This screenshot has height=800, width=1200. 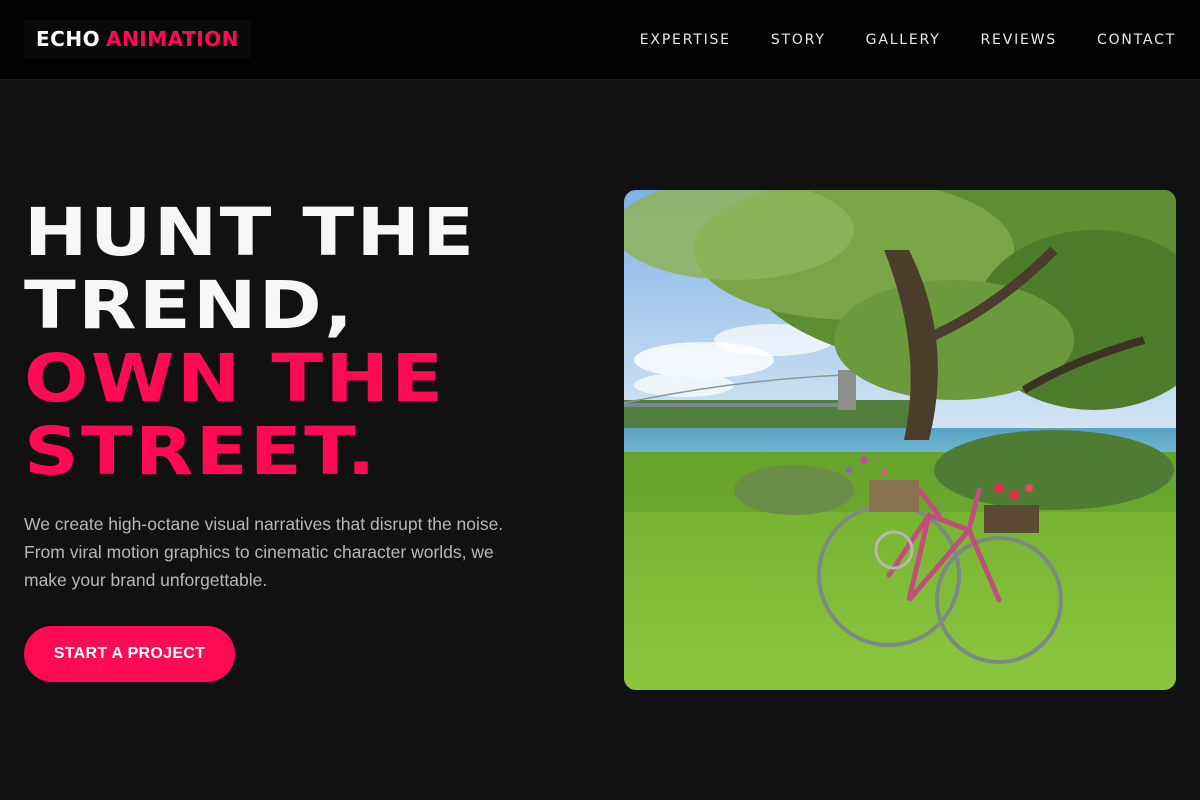 What do you see at coordinates (68, 39) in the screenshot?
I see `brand-name-first: ECHO` at bounding box center [68, 39].